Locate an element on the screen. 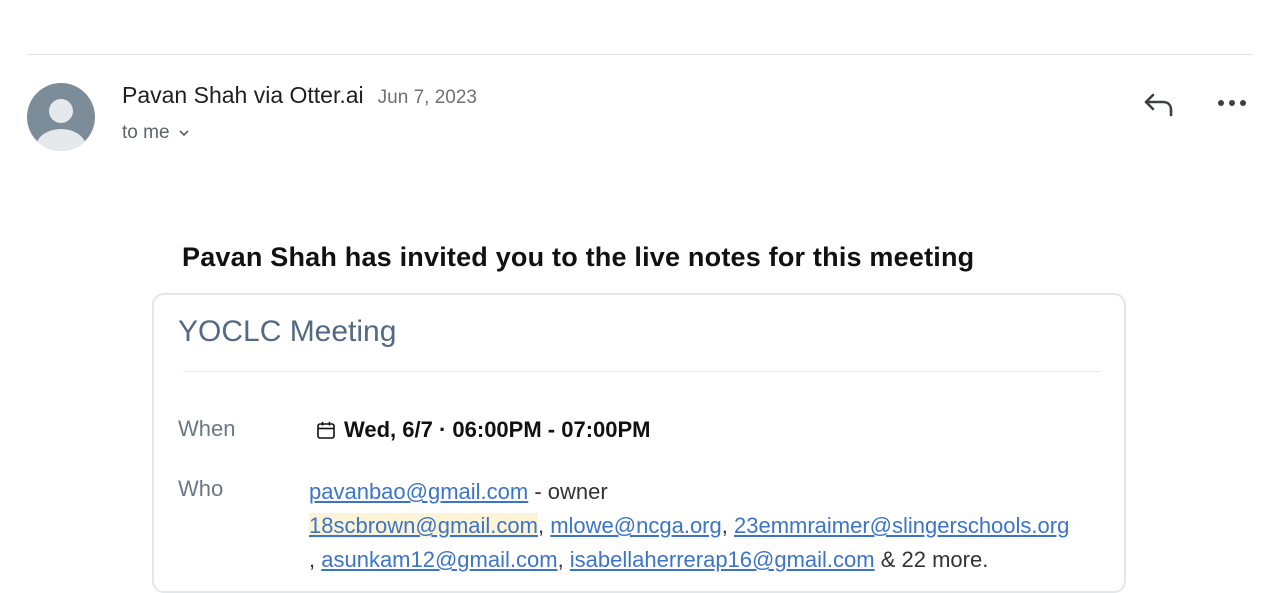  more-options-button is located at coordinates (1232, 103).